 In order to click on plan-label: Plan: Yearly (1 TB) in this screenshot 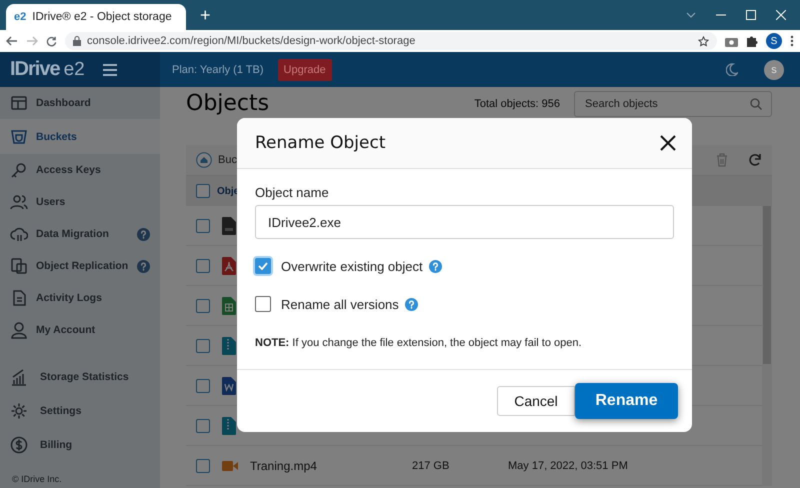, I will do `click(218, 70)`.